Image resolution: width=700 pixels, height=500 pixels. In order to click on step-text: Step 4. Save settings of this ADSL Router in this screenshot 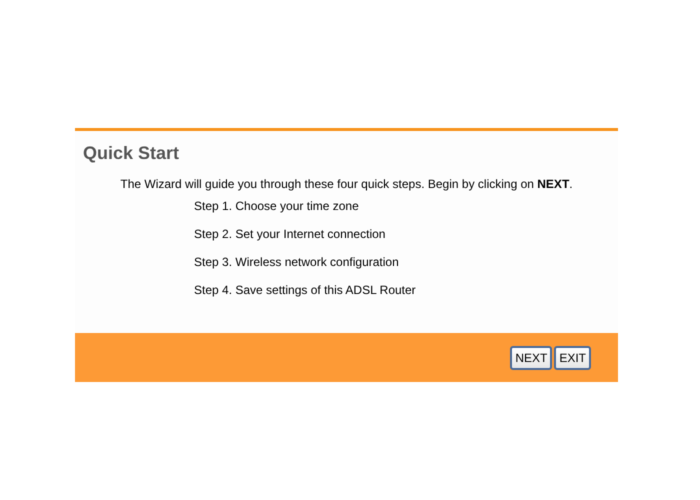, I will do `click(305, 290)`.